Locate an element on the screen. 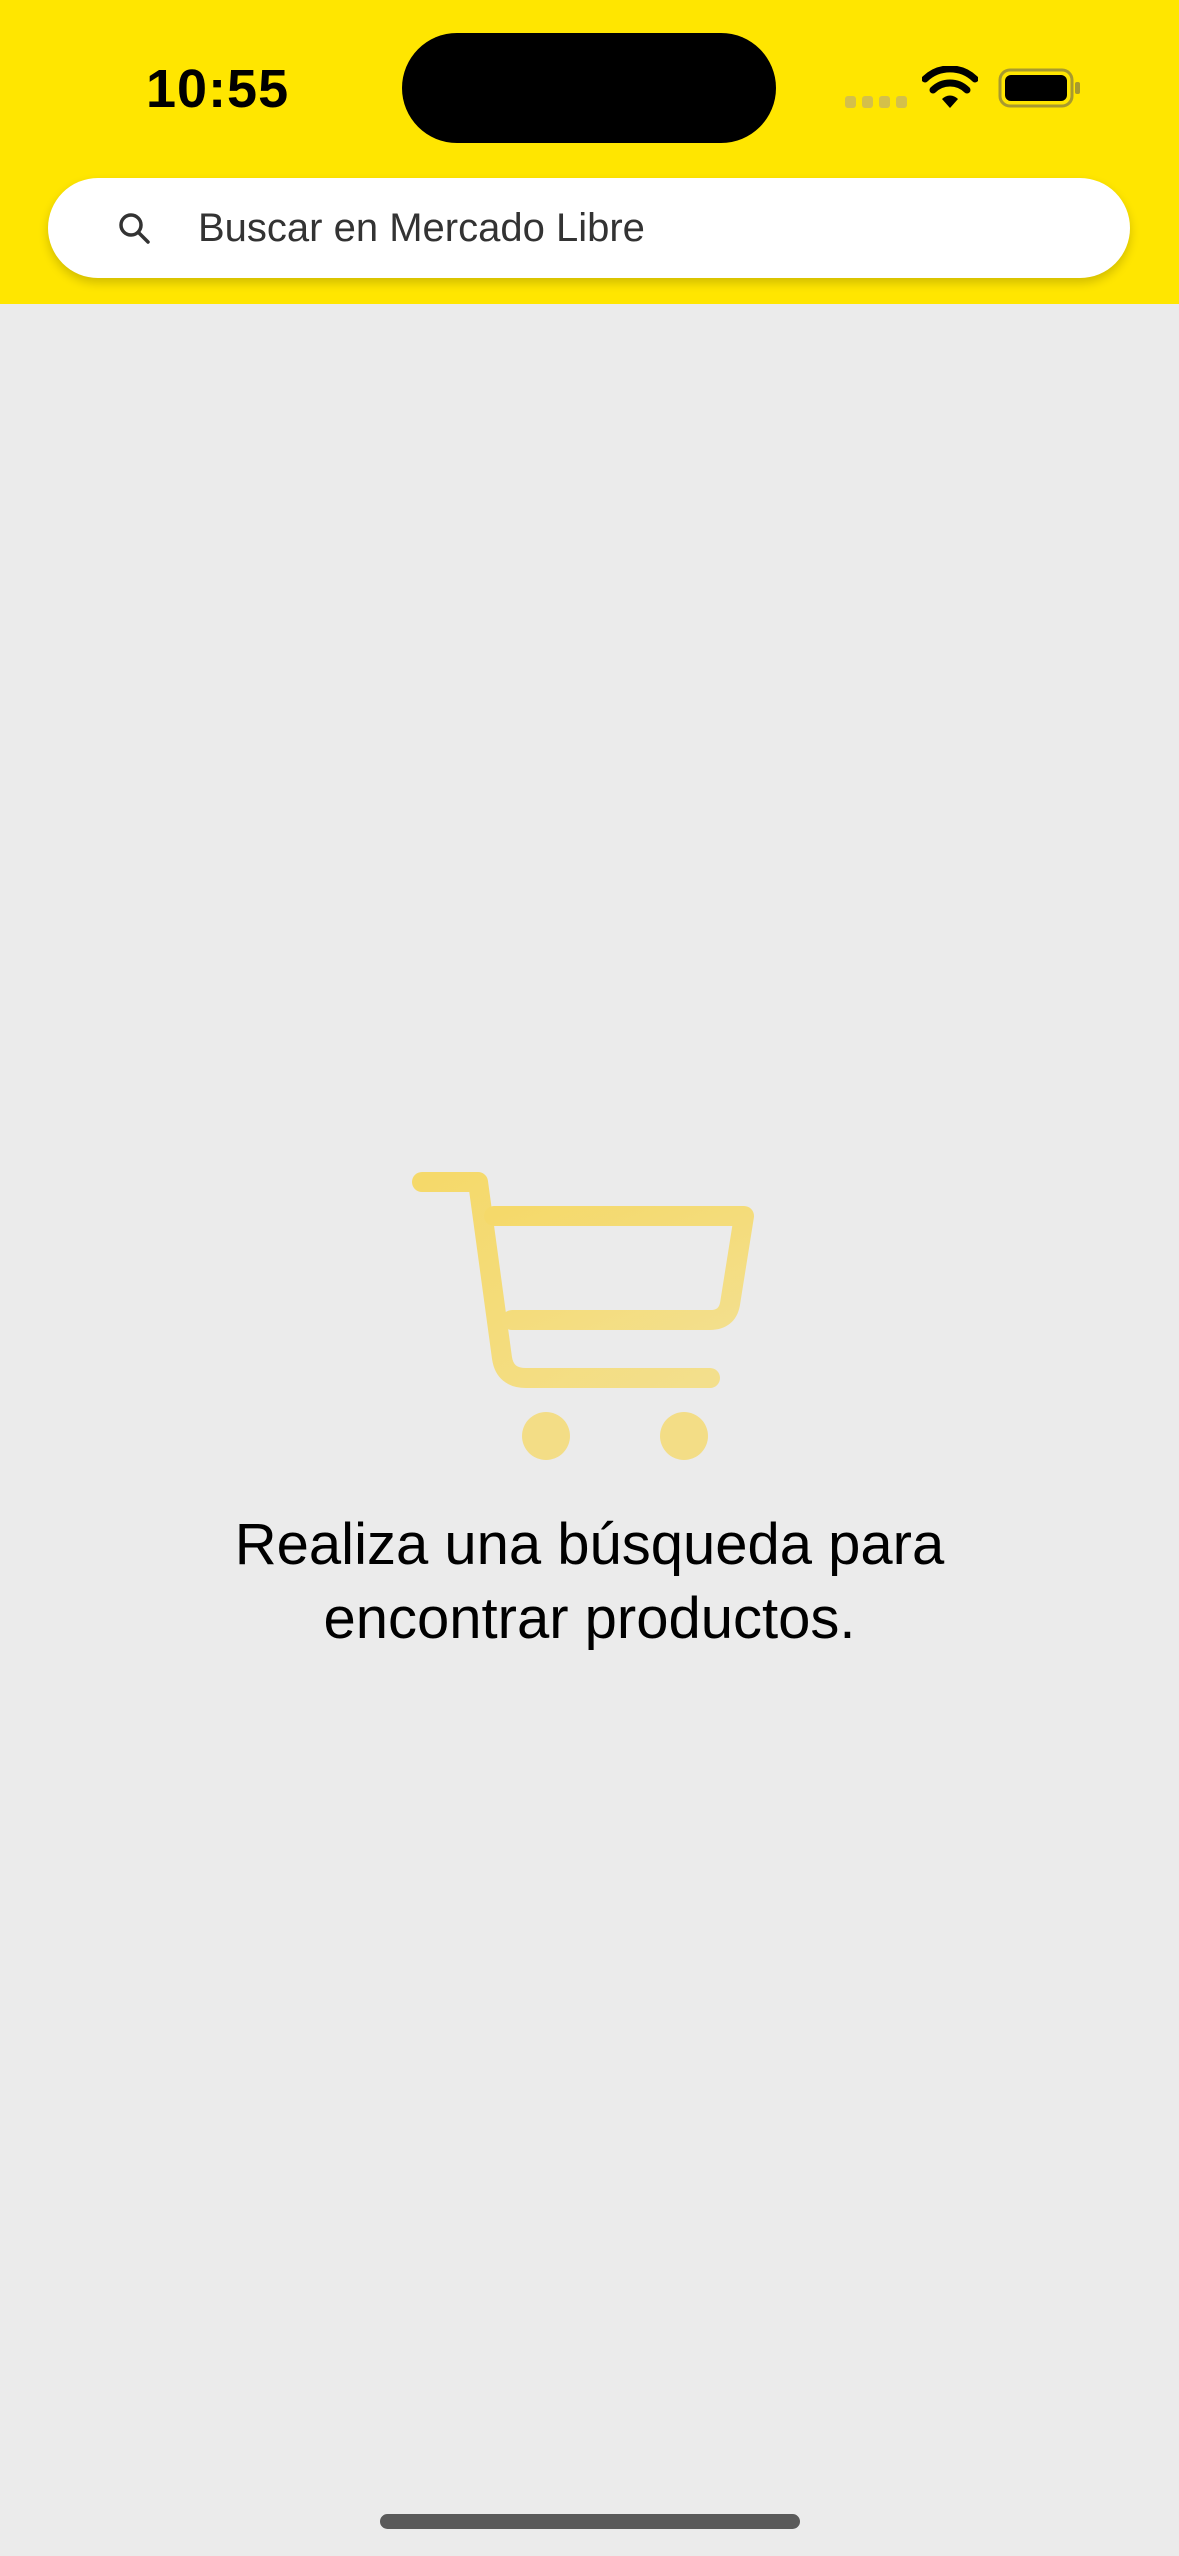 The height and width of the screenshot is (2556, 1179). search-bar is located at coordinates (589, 228).